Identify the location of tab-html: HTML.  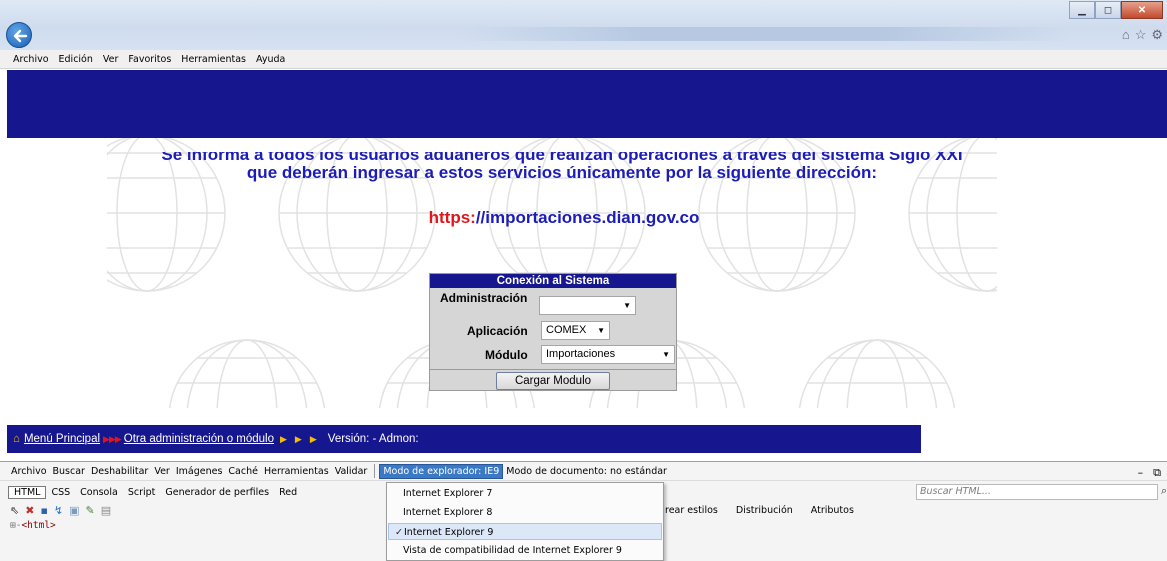
(27, 492).